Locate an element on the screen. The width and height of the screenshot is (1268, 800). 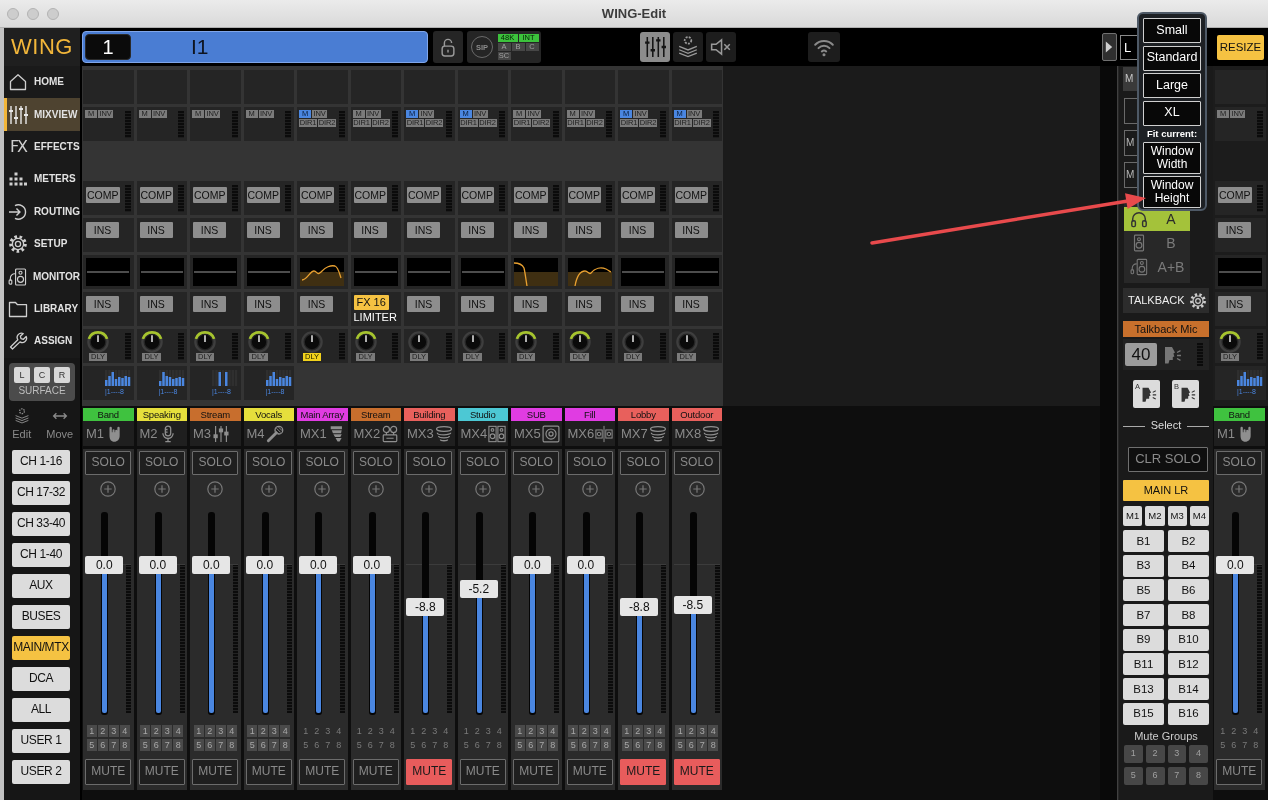
nav-item: HOME is located at coordinates (42, 82).